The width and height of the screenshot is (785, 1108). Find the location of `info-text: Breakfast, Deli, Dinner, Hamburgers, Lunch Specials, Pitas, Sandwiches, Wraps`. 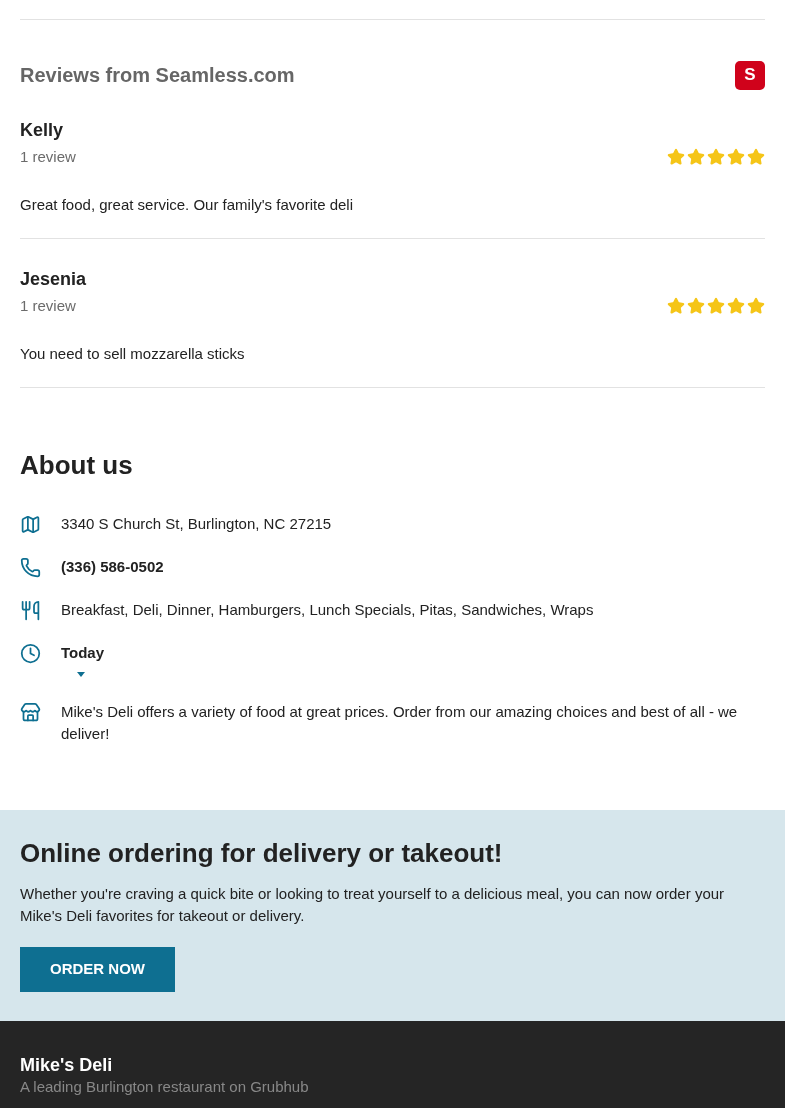

info-text: Breakfast, Deli, Dinner, Hamburgers, Lunch Specials, Pitas, Sandwiches, Wraps is located at coordinates (327, 610).